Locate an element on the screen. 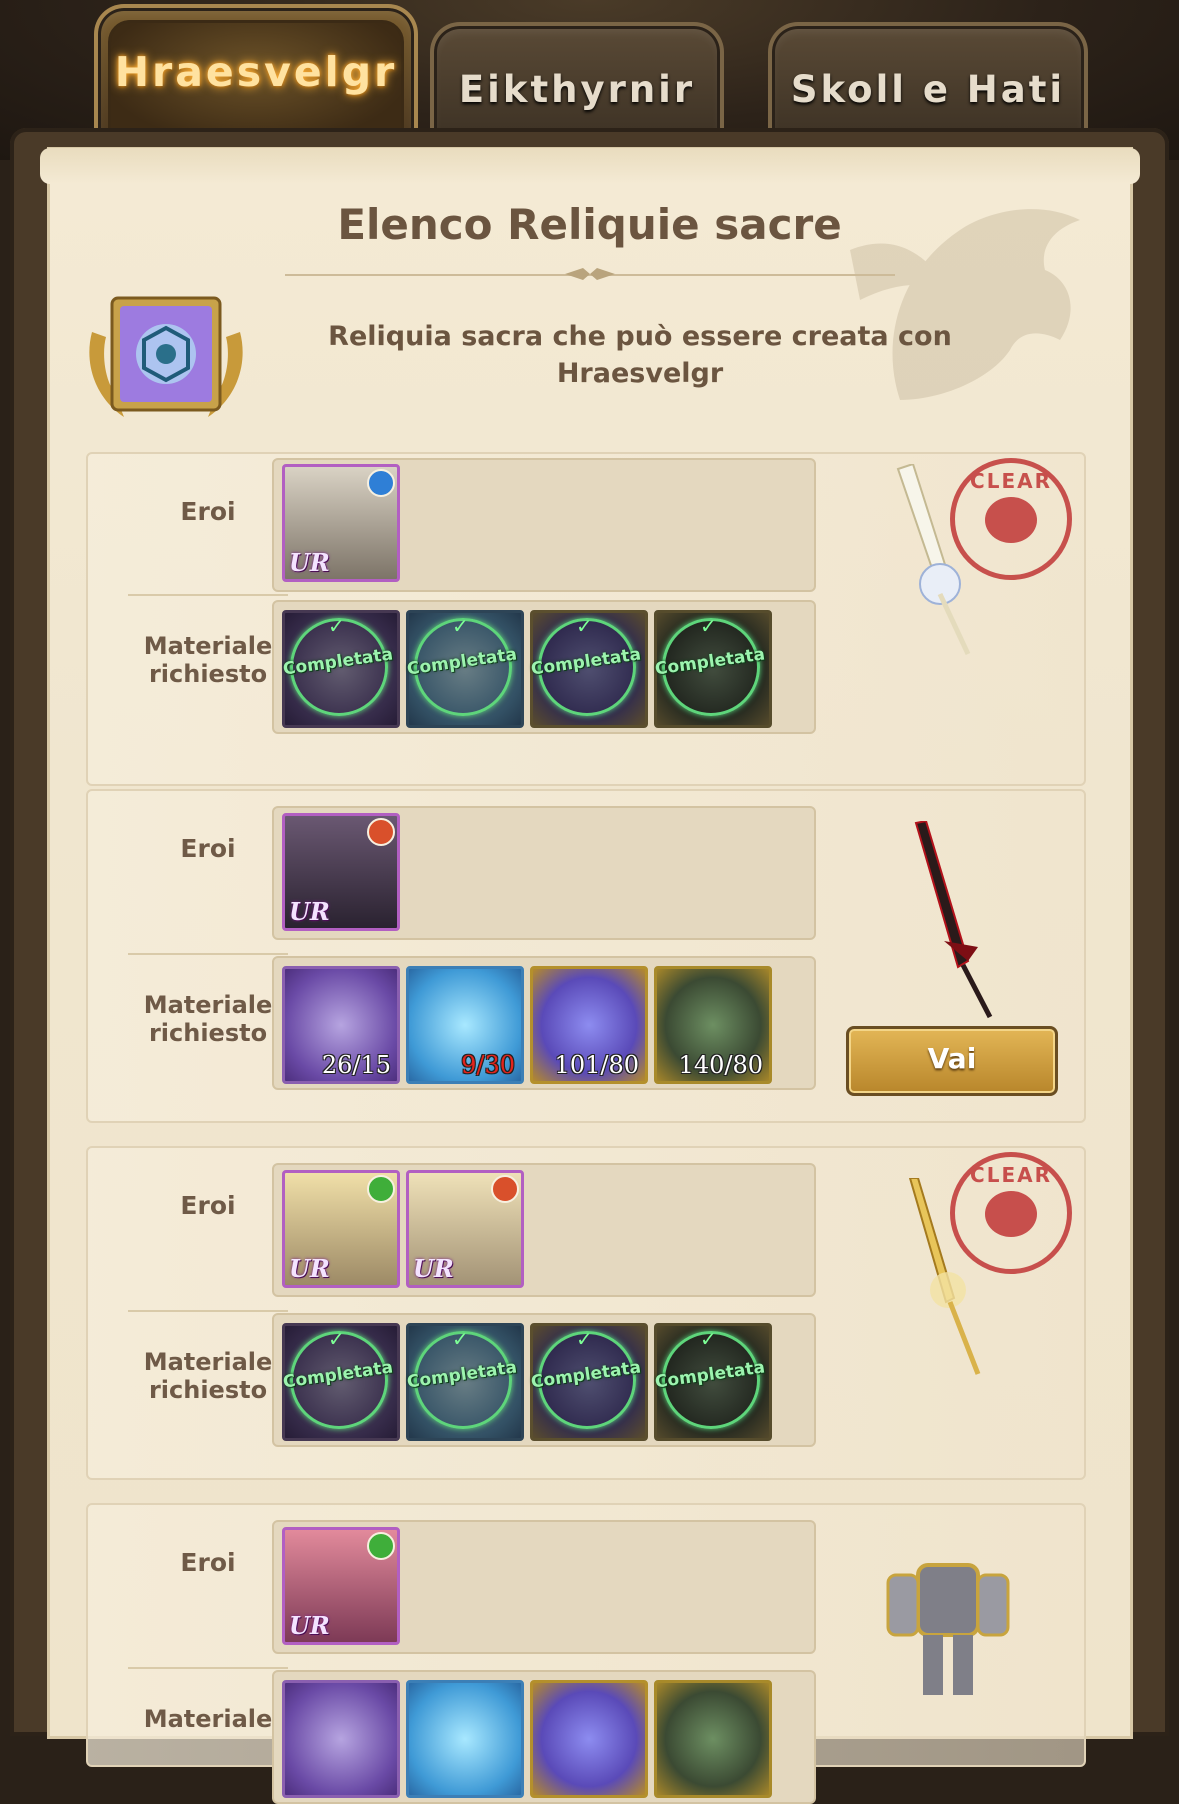  relic-entry: Eroi Materiale UR is located at coordinates (586, 1653).